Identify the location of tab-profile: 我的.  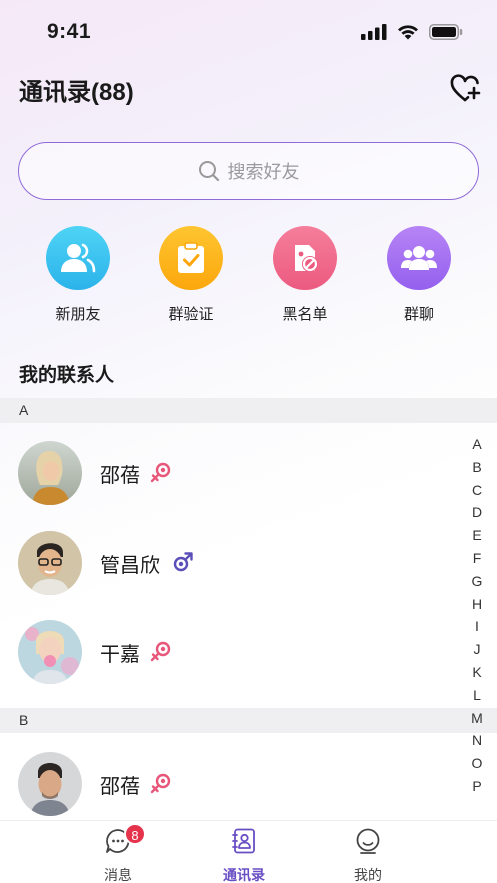
(368, 855).